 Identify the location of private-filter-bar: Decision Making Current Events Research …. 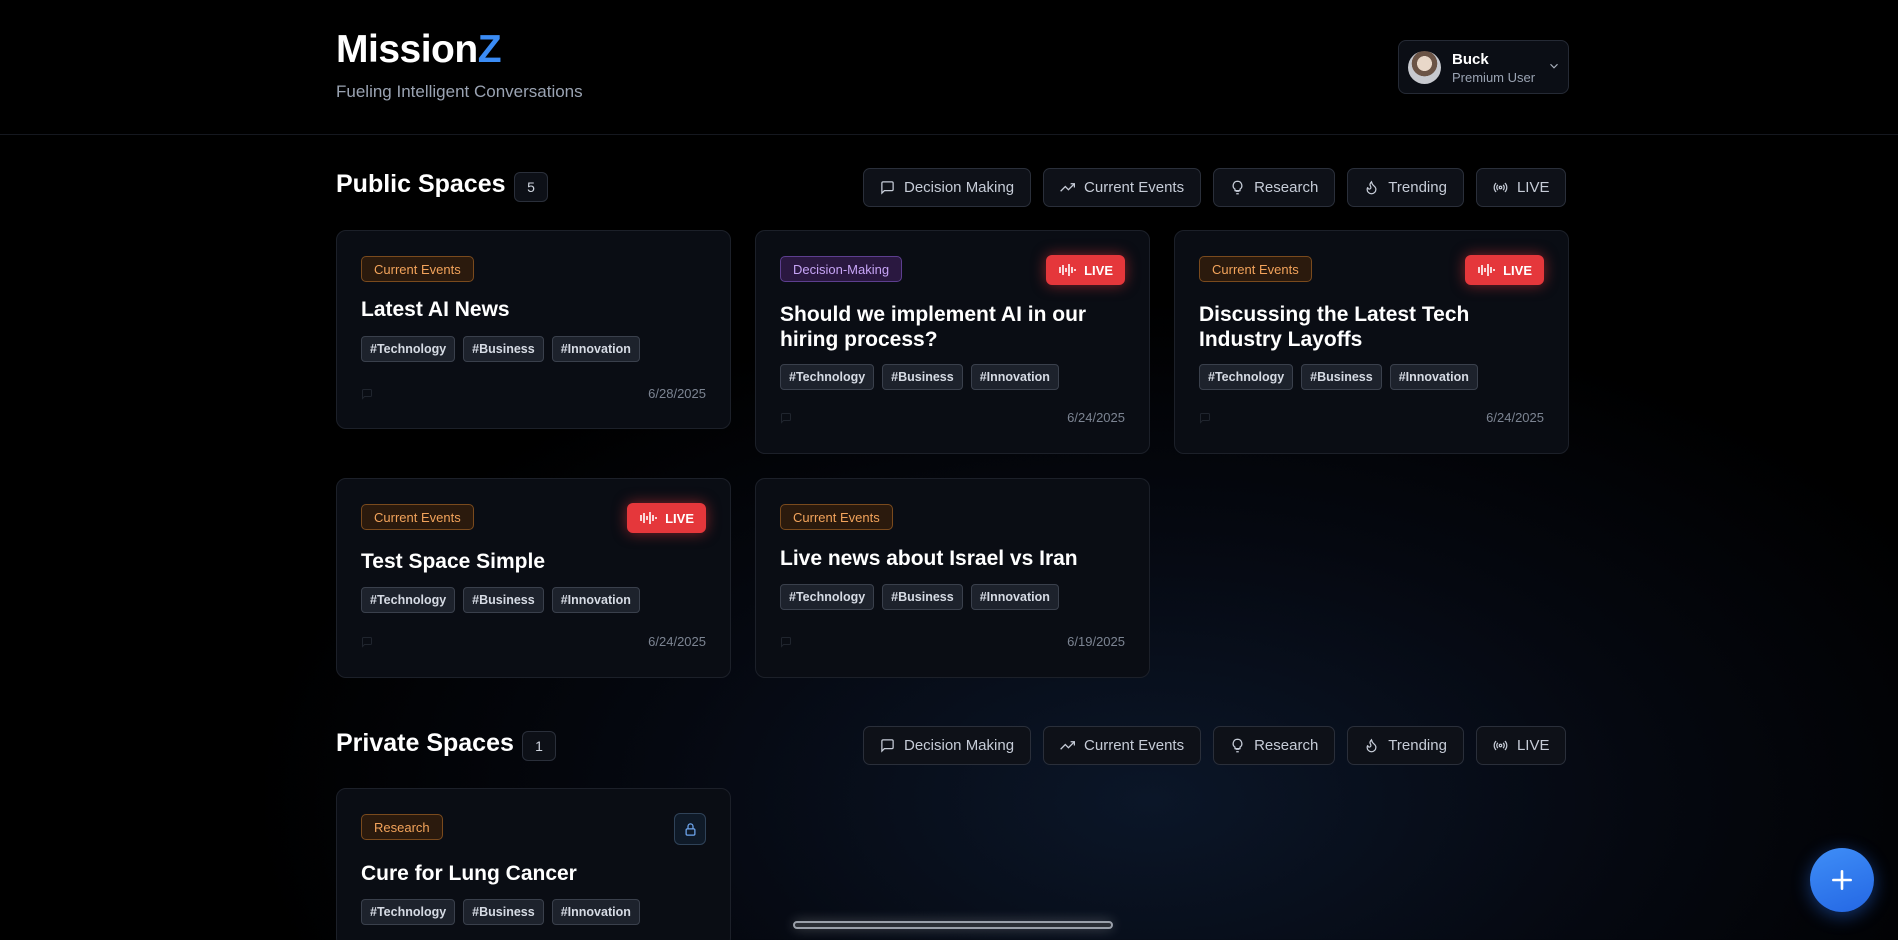
(1215, 745).